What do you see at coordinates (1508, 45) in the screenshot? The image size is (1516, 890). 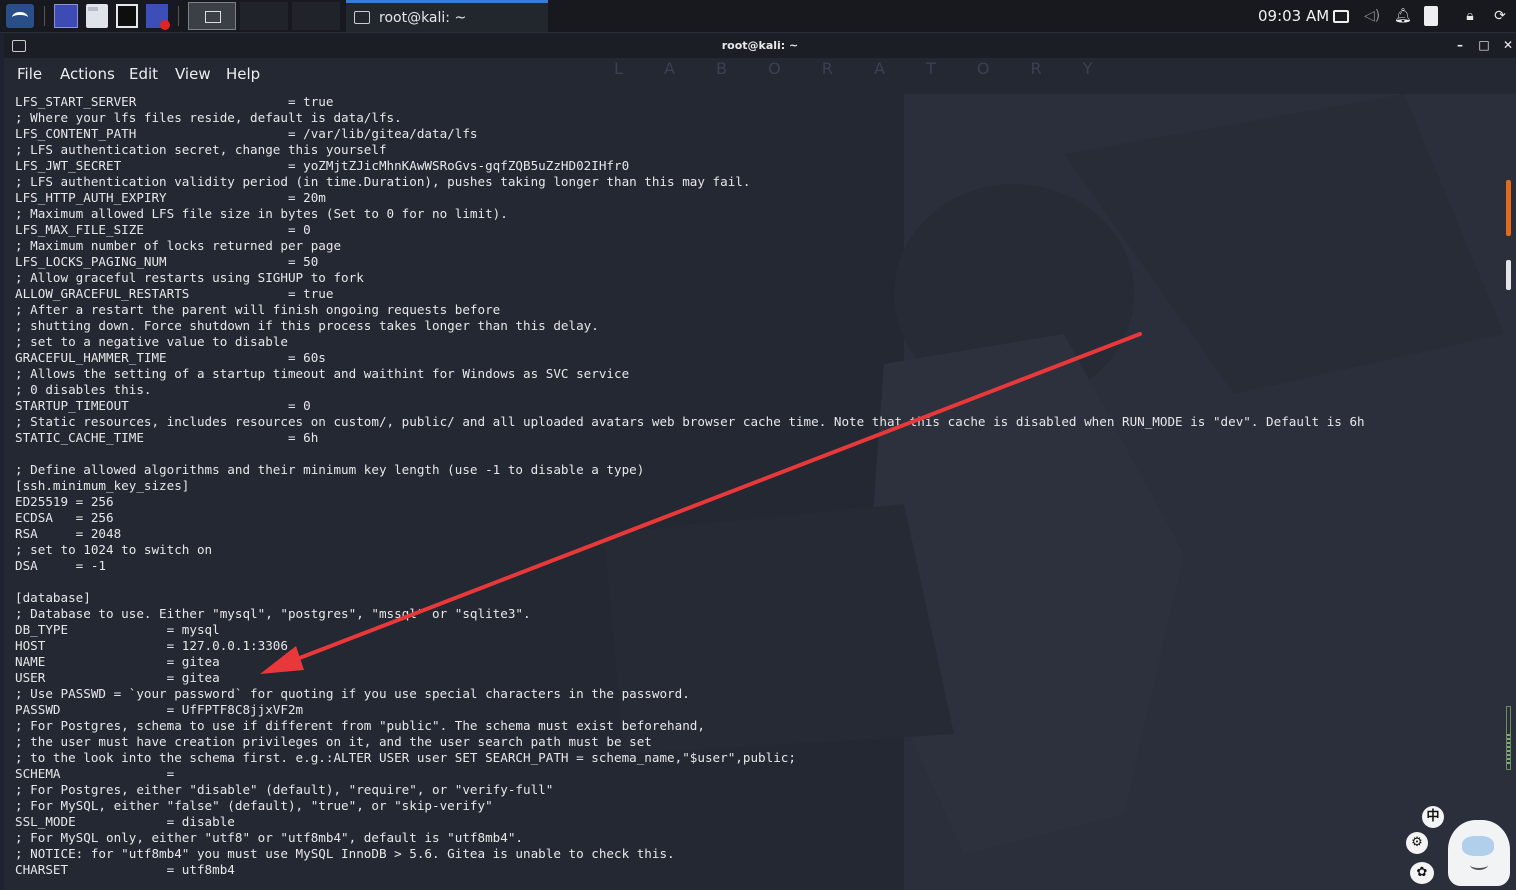 I see `close-button: ✕` at bounding box center [1508, 45].